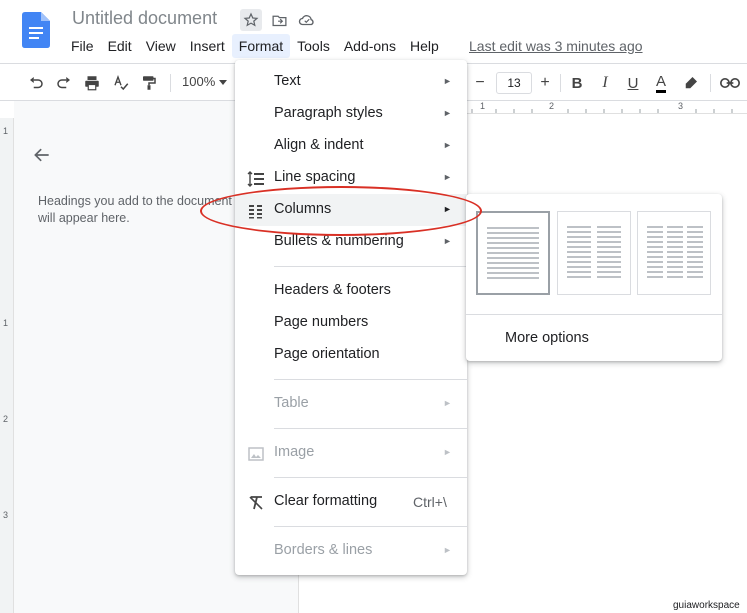 Image resolution: width=747 pixels, height=613 pixels. I want to click on back-arrow-icon, so click(42, 157).